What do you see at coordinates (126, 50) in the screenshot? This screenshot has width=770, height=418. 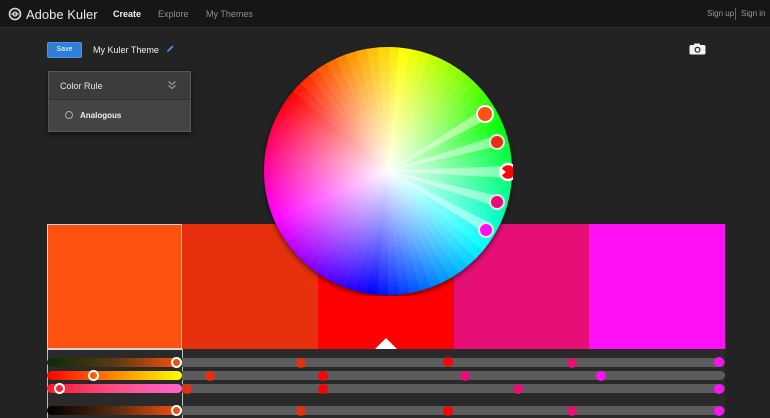 I see `theme-name: My Kuler Theme` at bounding box center [126, 50].